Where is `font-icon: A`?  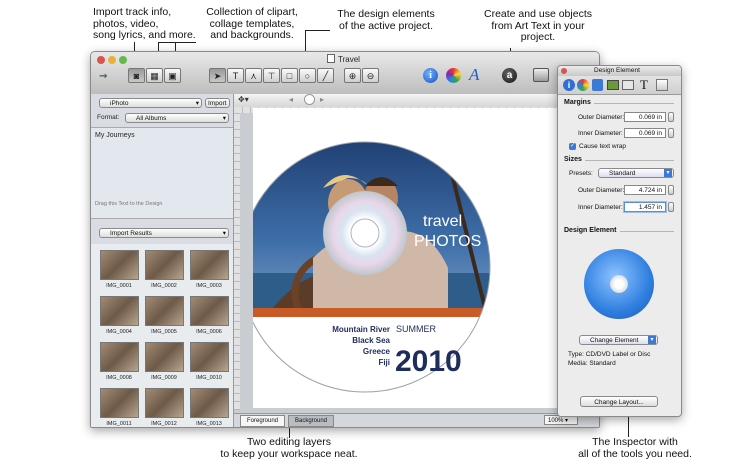 font-icon: A is located at coordinates (474, 75).